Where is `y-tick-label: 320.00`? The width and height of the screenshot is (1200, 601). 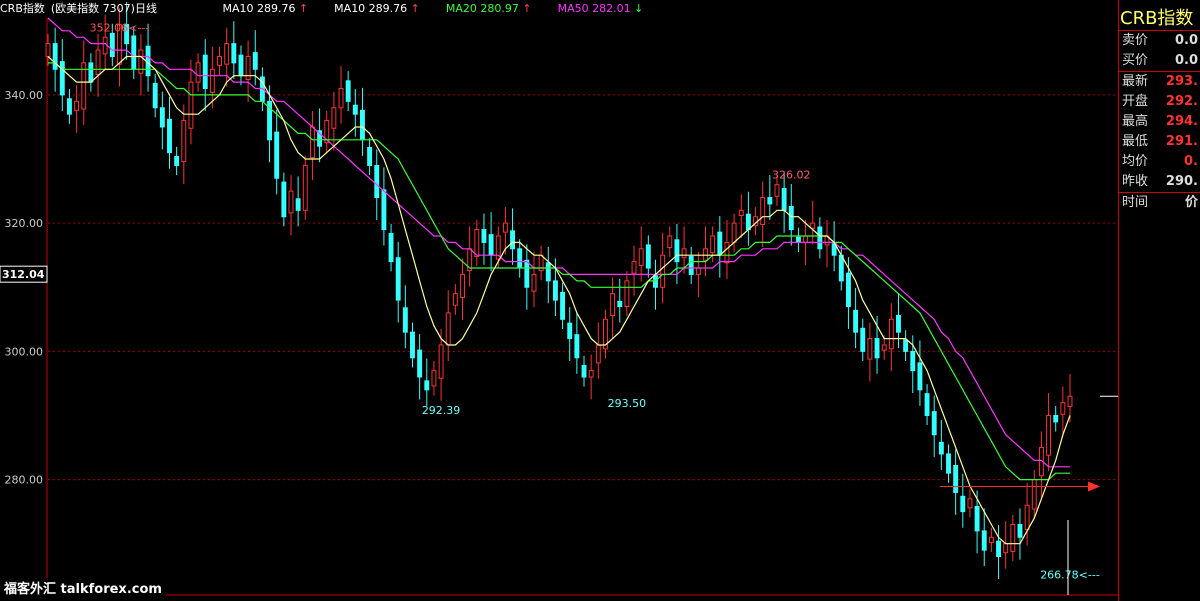 y-tick-label: 320.00 is located at coordinates (24, 223).